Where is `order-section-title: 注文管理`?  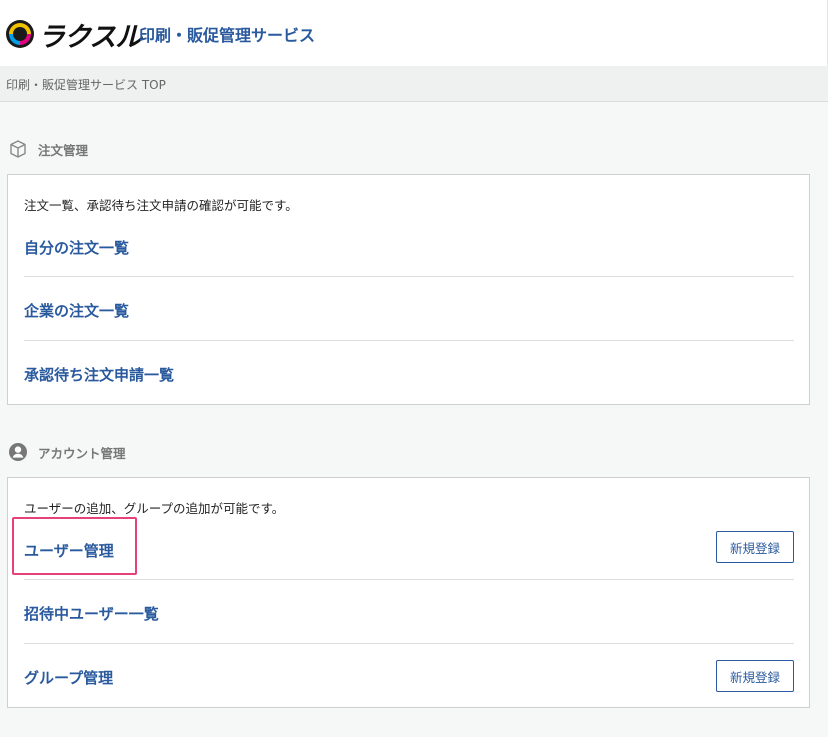
order-section-title: 注文管理 is located at coordinates (63, 150).